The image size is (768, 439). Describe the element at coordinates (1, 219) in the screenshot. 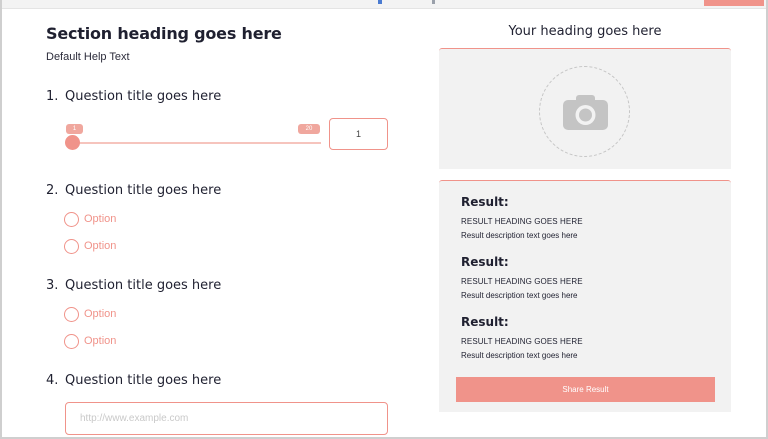

I see `frame-border` at that location.